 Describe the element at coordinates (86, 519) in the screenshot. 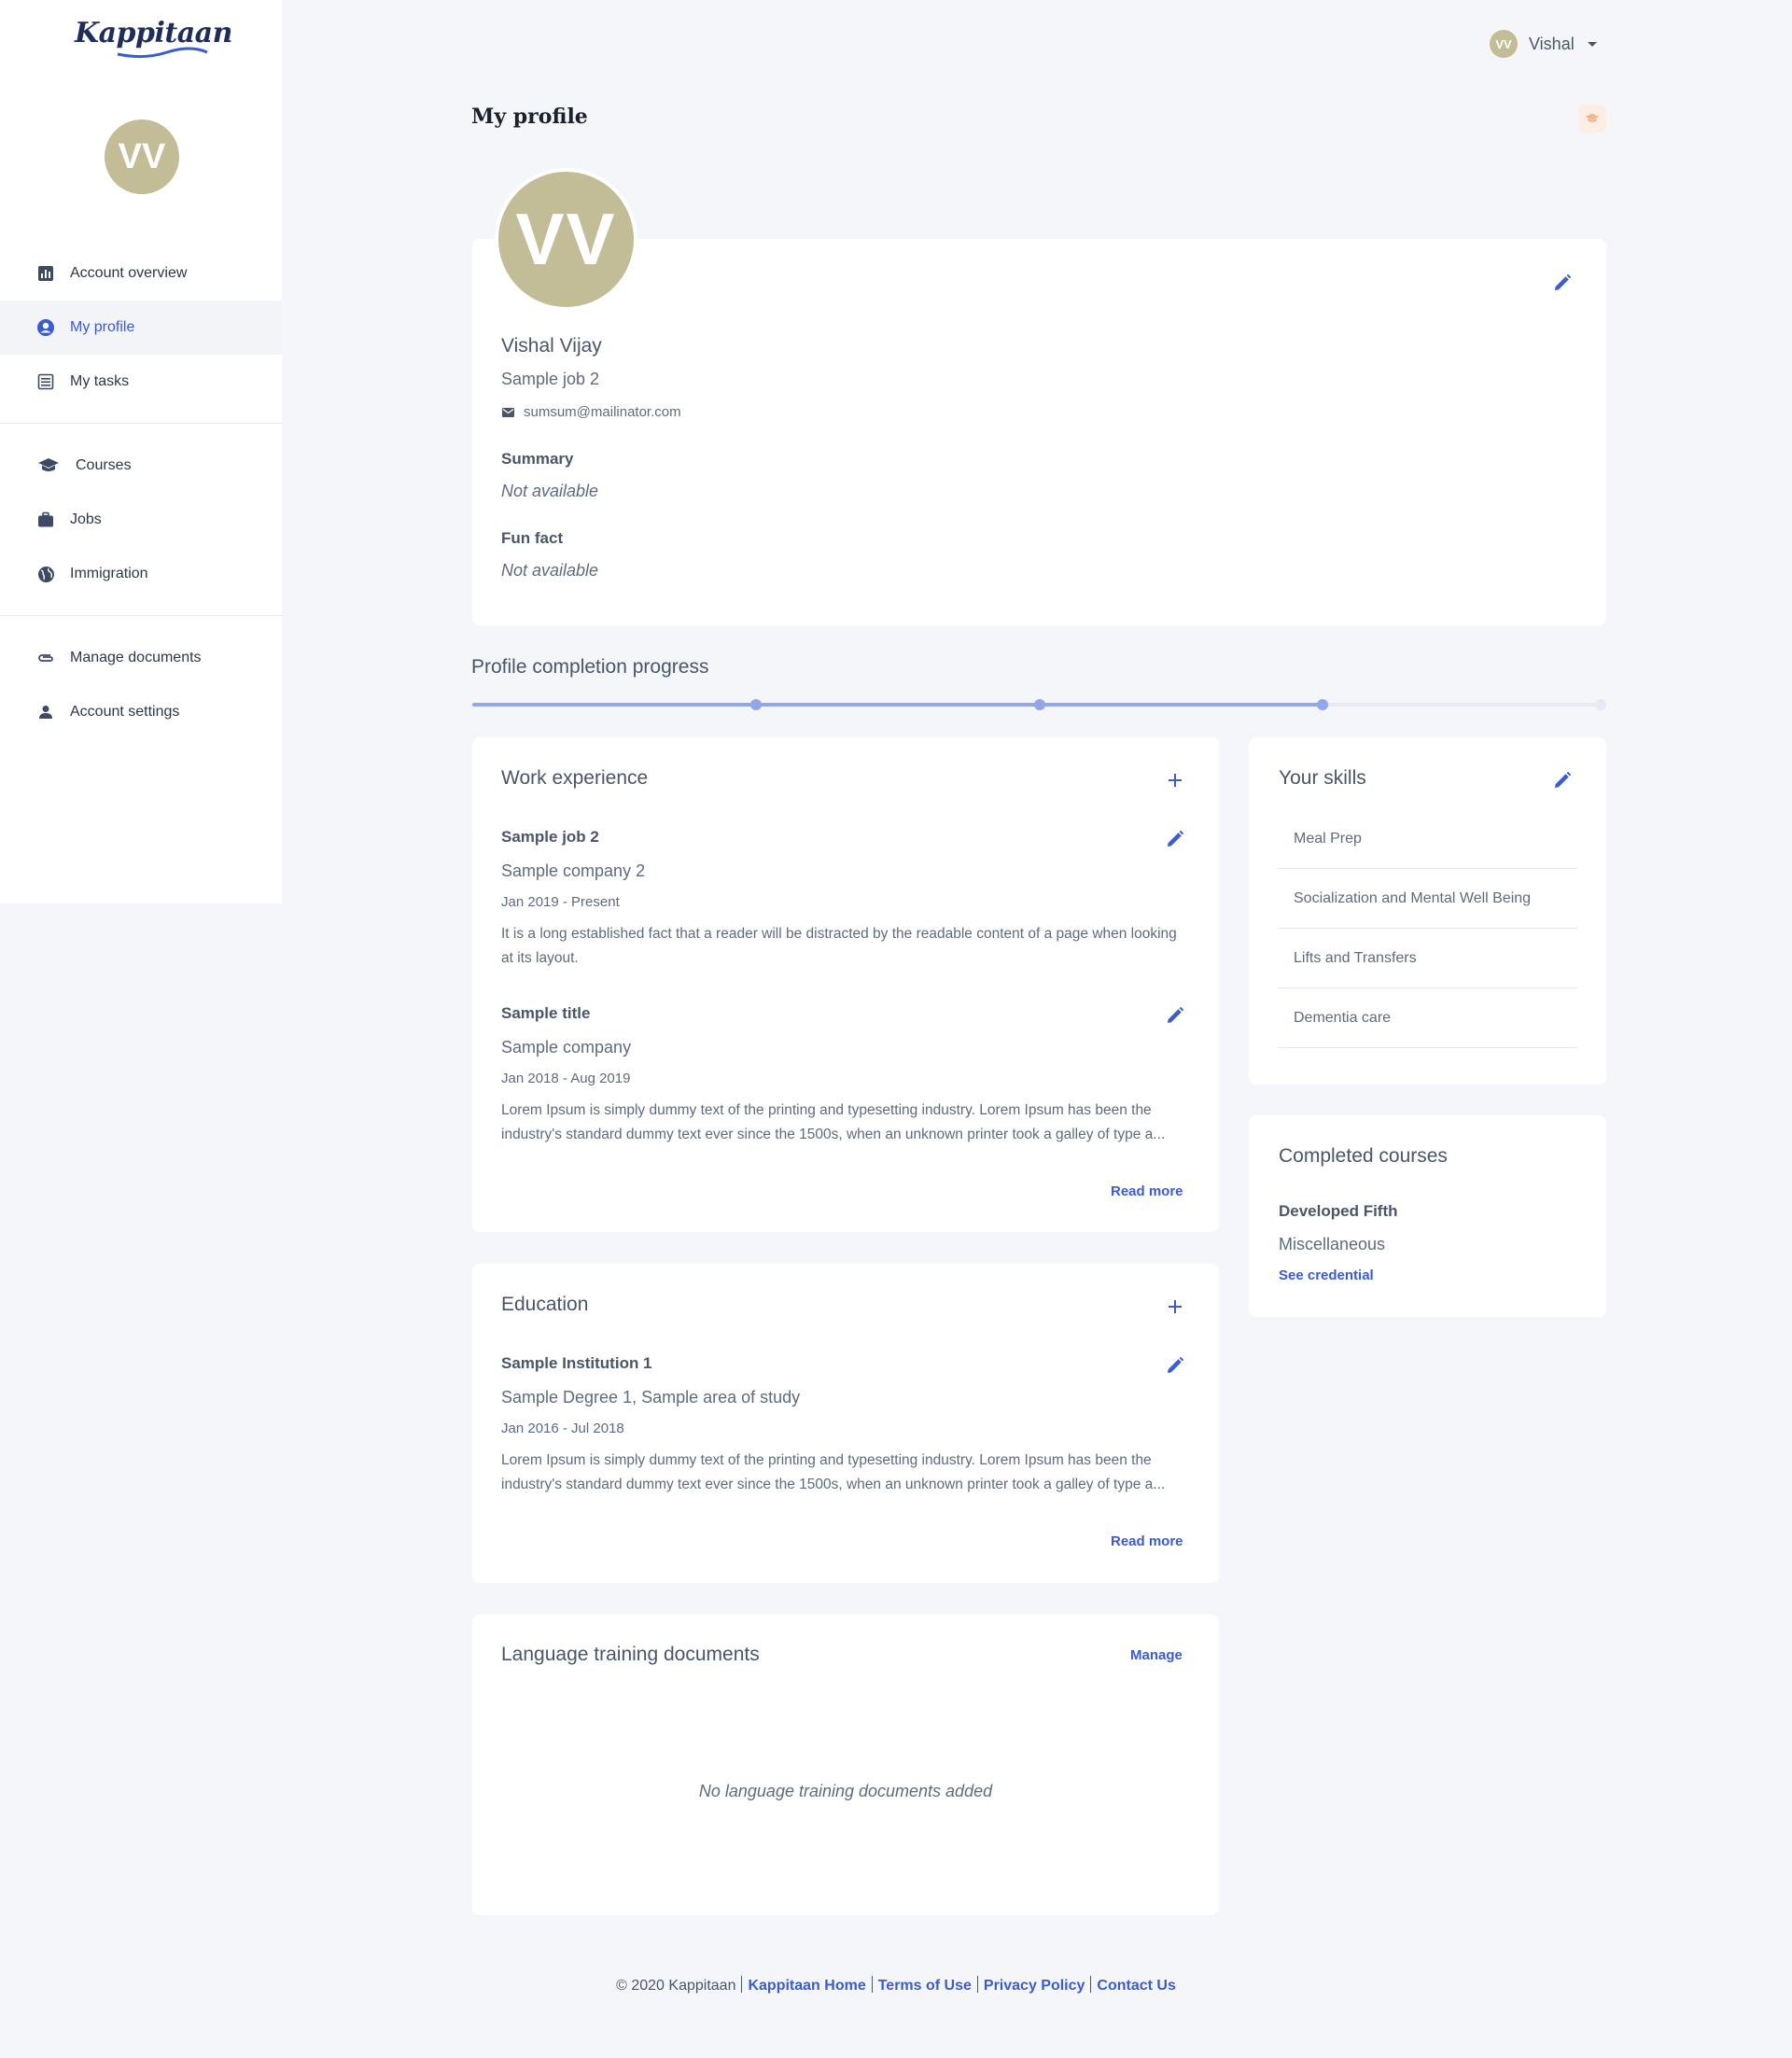

I see `sidebar-item-label: Jobs` at that location.